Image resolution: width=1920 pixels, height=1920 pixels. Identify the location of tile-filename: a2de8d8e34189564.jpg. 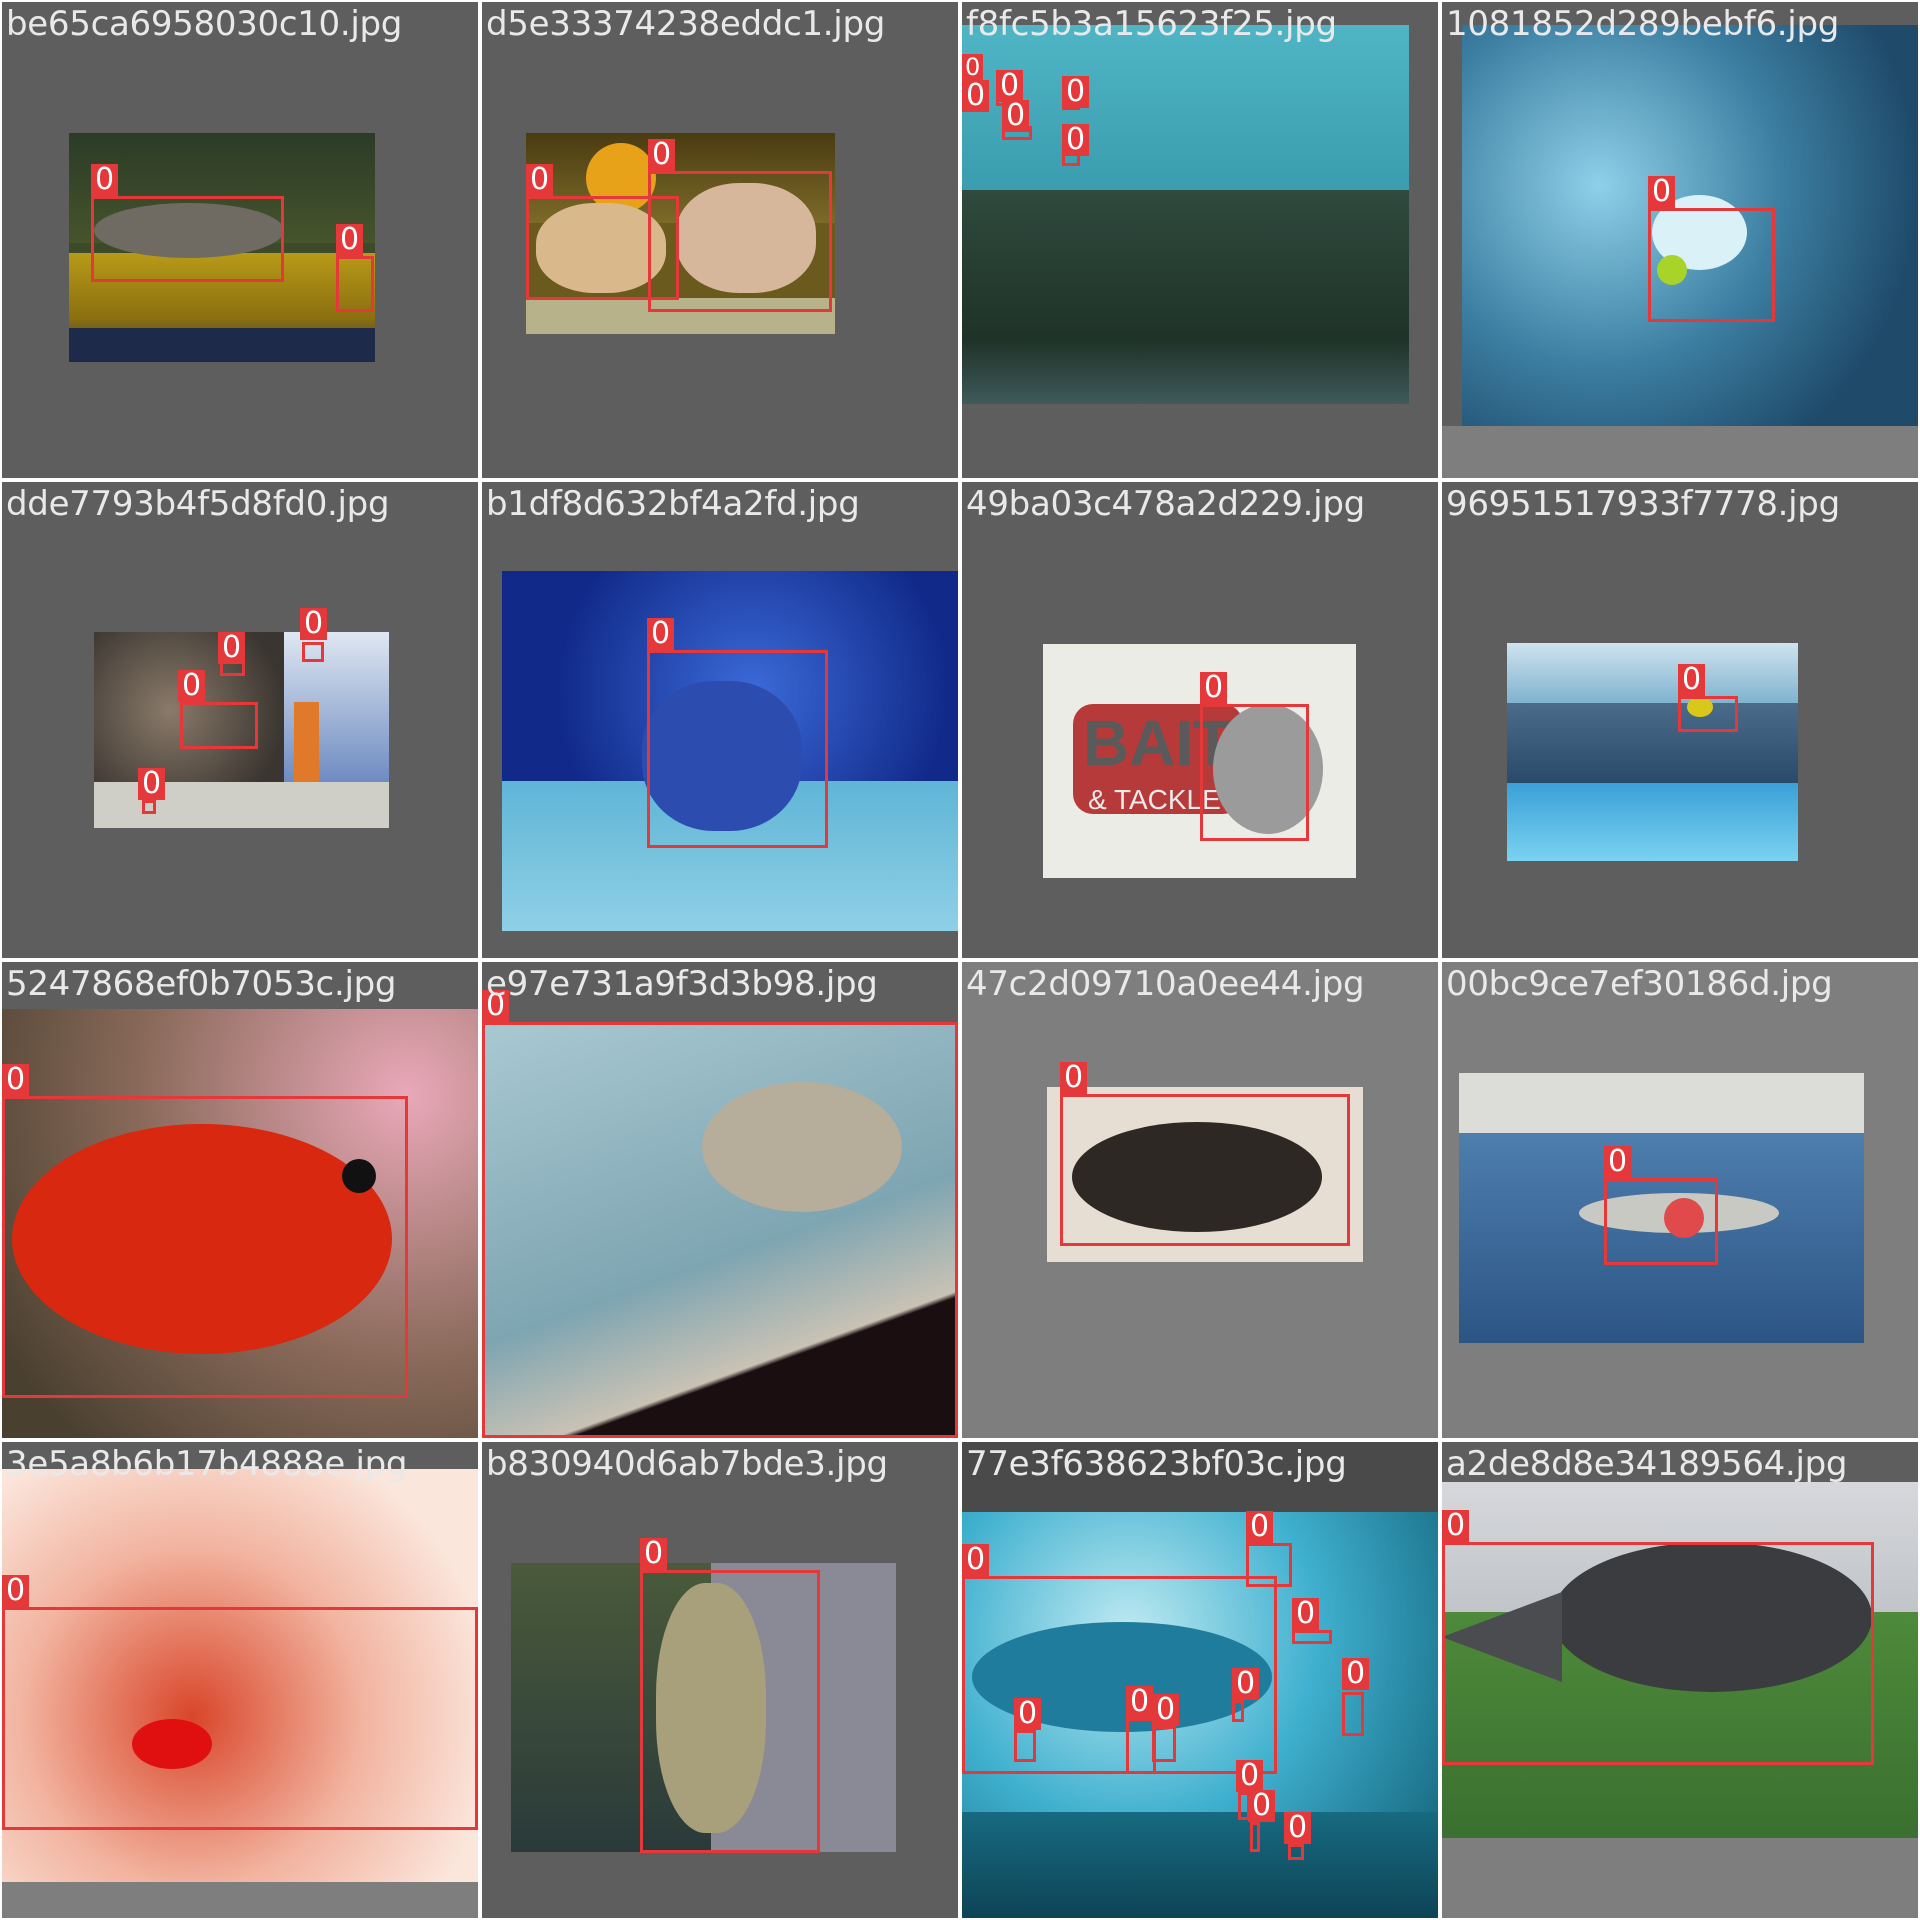
(1647, 1464).